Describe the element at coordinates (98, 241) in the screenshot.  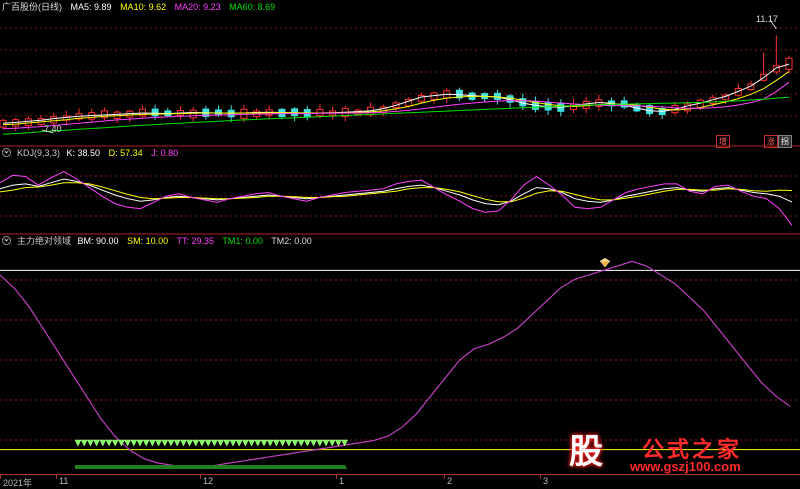
I see `custom-bm-value: BM: 90.00` at that location.